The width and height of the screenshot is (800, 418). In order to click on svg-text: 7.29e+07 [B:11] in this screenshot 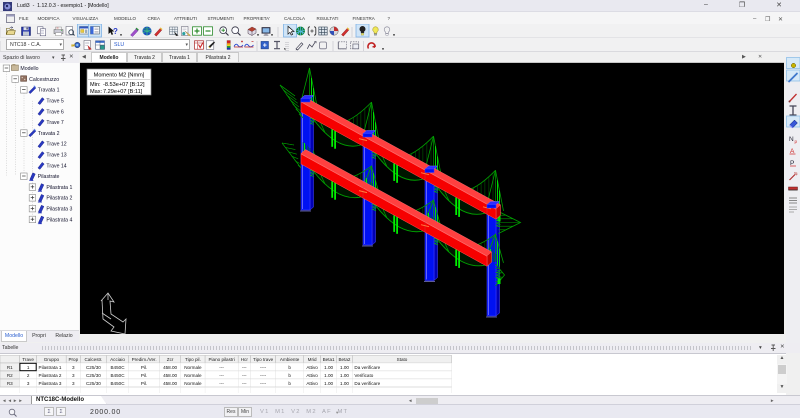, I will do `click(123, 92)`.